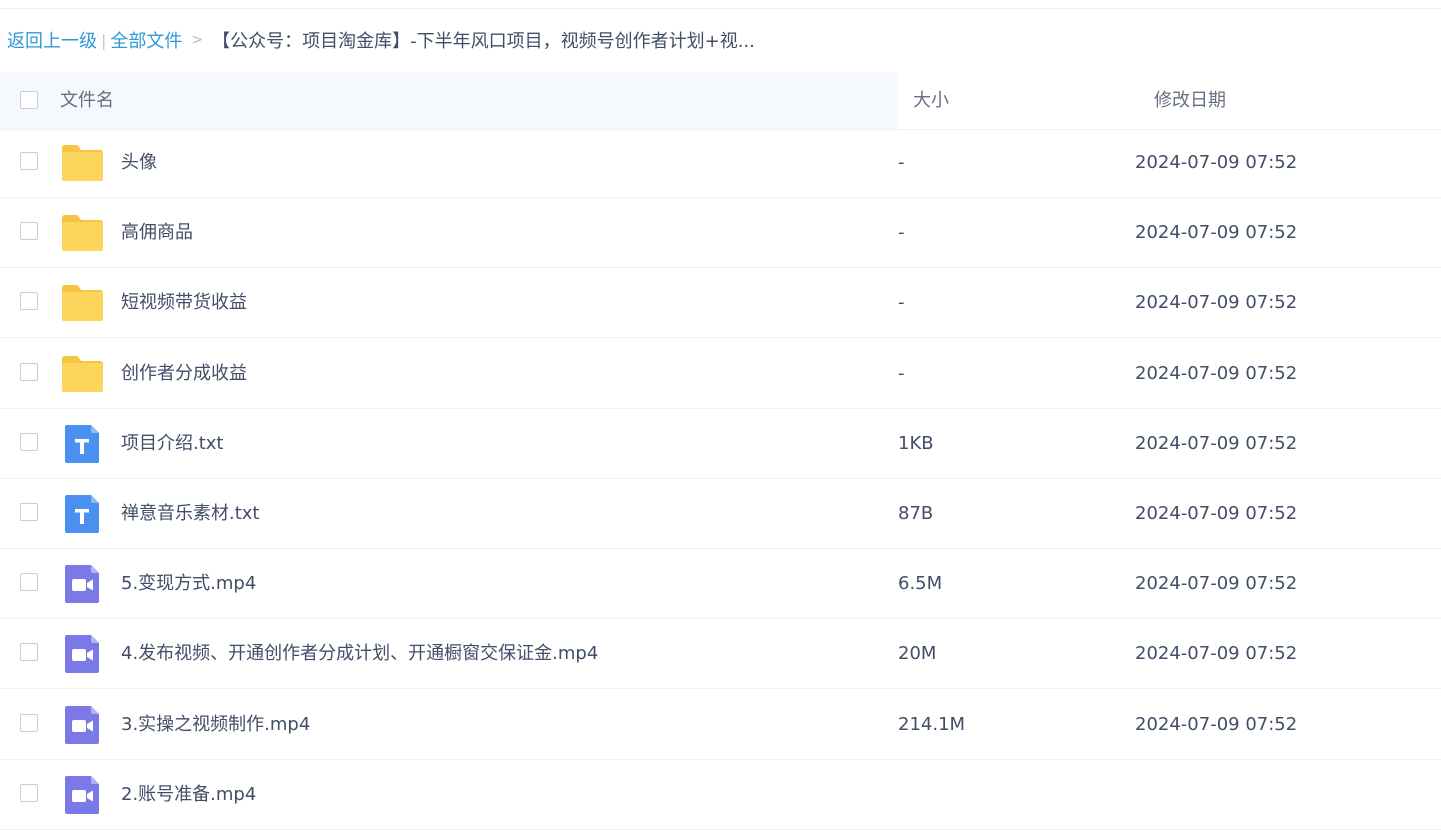  Describe the element at coordinates (916, 513) in the screenshot. I see `file-size: 87B` at that location.